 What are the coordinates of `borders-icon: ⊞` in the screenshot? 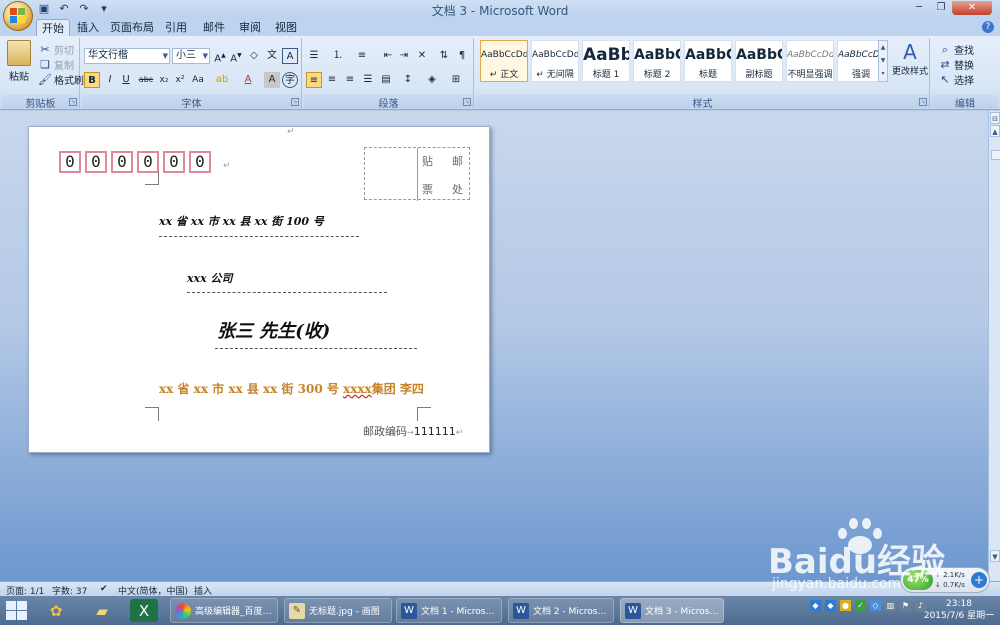 It's located at (456, 80).